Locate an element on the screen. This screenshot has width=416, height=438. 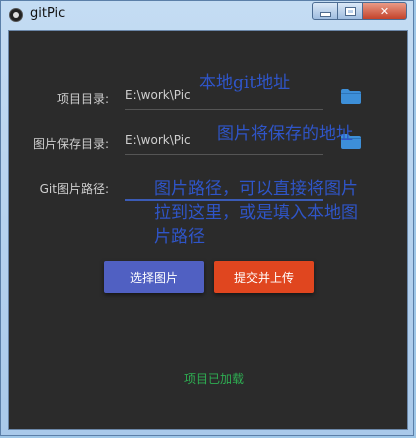
maximize-button is located at coordinates (350, 11).